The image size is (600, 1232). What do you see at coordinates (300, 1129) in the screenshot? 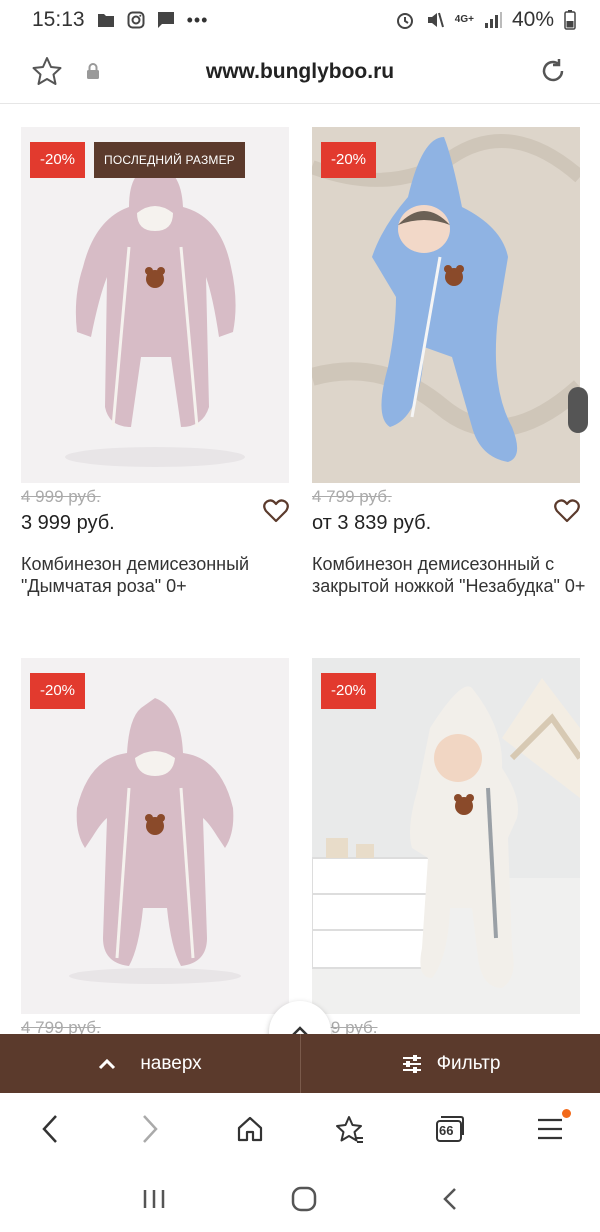
I see `browser-toolbar: 66` at bounding box center [300, 1129].